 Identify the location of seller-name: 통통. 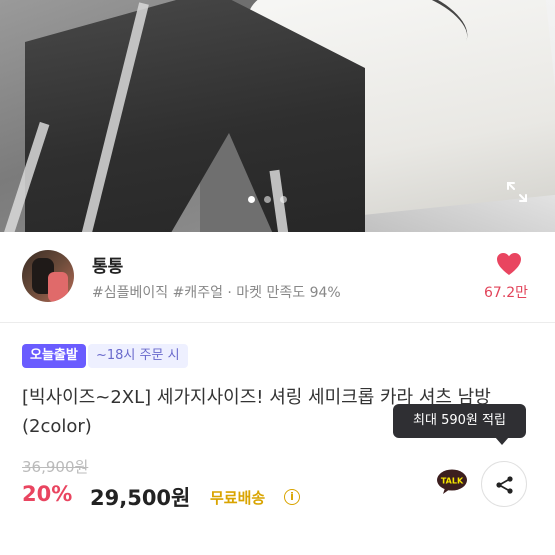
(107, 264).